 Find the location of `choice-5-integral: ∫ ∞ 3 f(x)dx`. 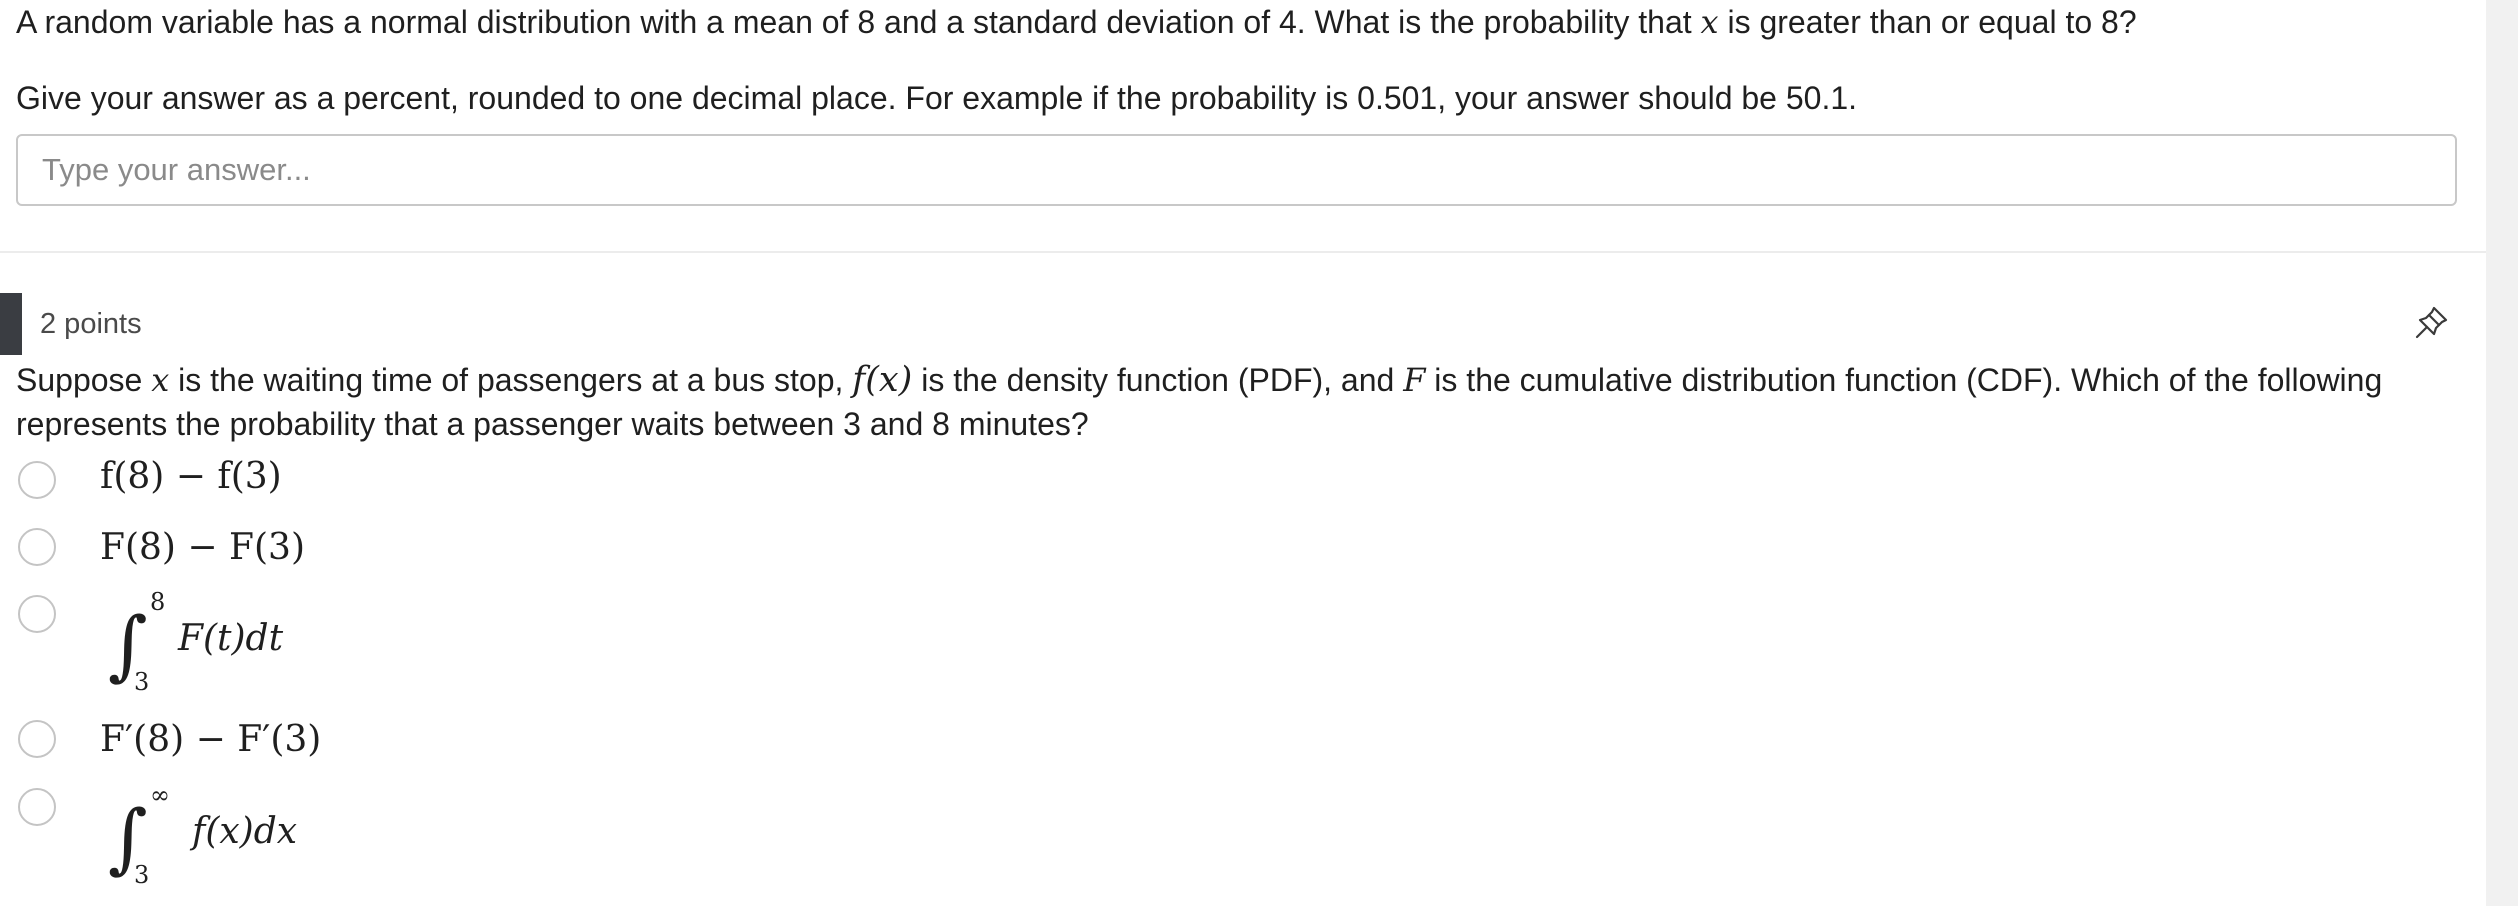

choice-5-integral: ∫ ∞ 3 f(x)dx is located at coordinates (246, 843).